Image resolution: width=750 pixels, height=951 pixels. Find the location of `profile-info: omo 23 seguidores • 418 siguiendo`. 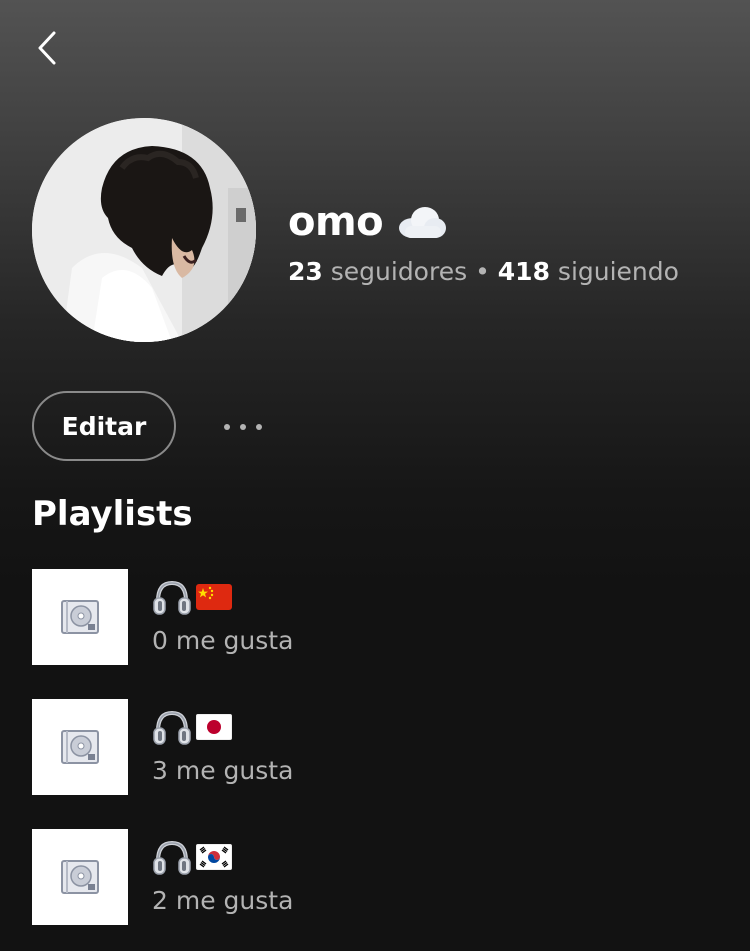

profile-info: omo 23 seguidores • 418 siguiendo is located at coordinates (508, 243).